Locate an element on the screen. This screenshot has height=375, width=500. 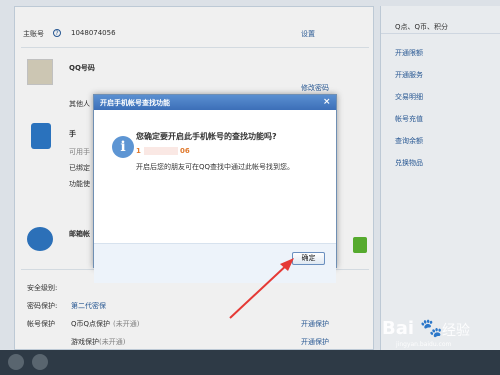
watermark-text: 经验 is located at coordinates (456, 331).